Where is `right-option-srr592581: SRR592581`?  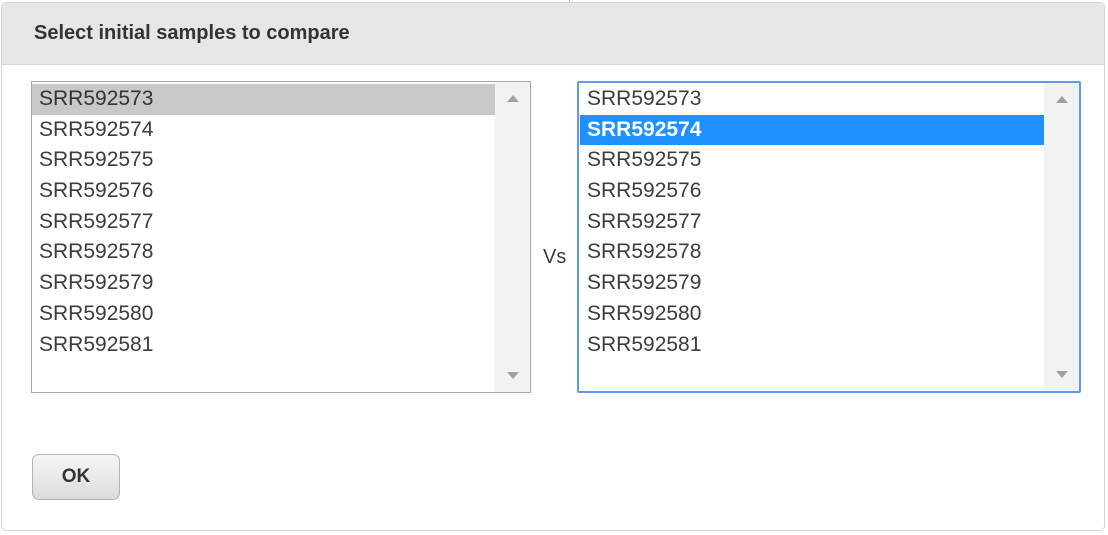 right-option-srr592581: SRR592581 is located at coordinates (812, 345).